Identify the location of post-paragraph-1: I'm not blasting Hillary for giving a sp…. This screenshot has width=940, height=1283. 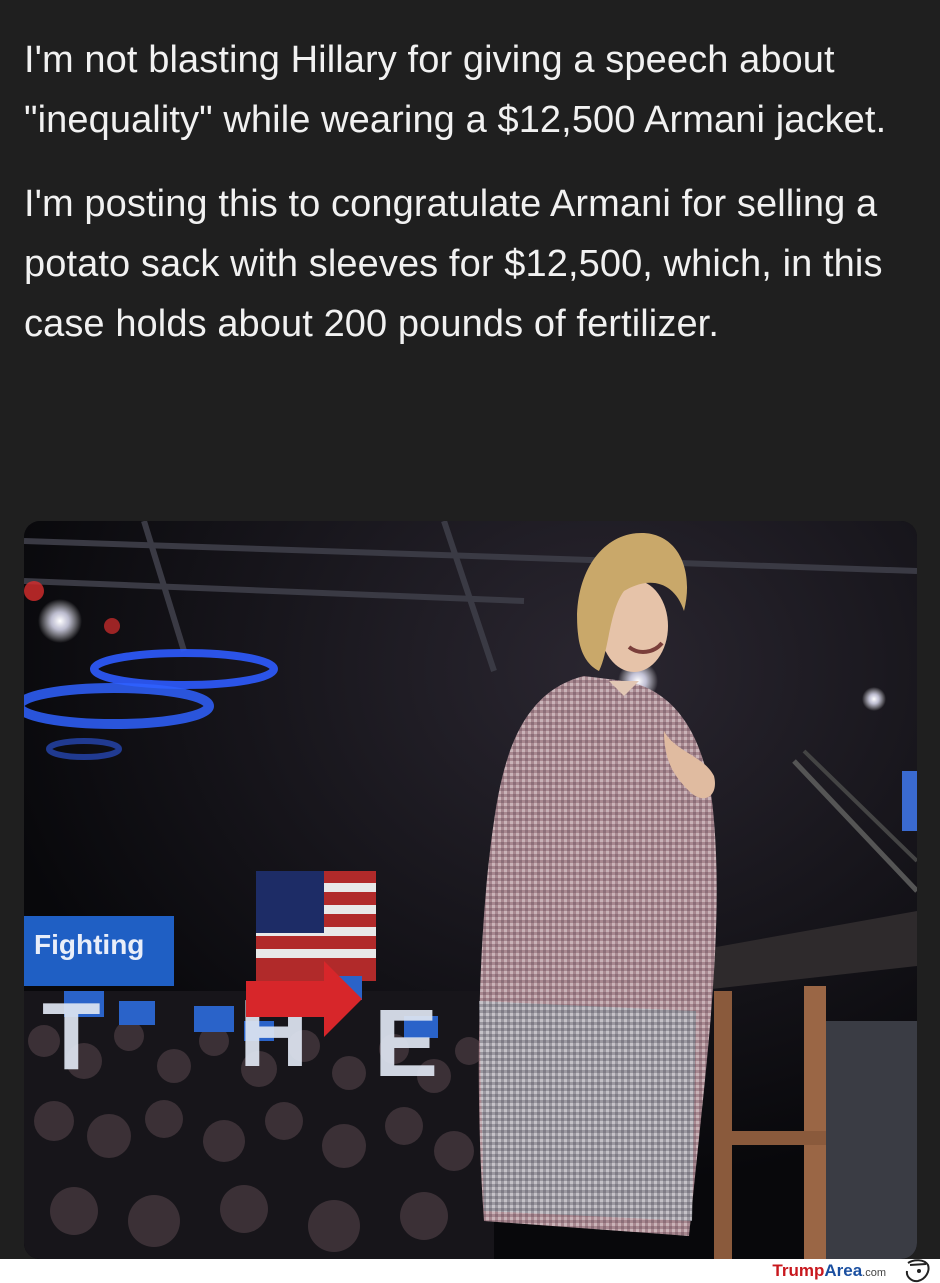
(455, 90).